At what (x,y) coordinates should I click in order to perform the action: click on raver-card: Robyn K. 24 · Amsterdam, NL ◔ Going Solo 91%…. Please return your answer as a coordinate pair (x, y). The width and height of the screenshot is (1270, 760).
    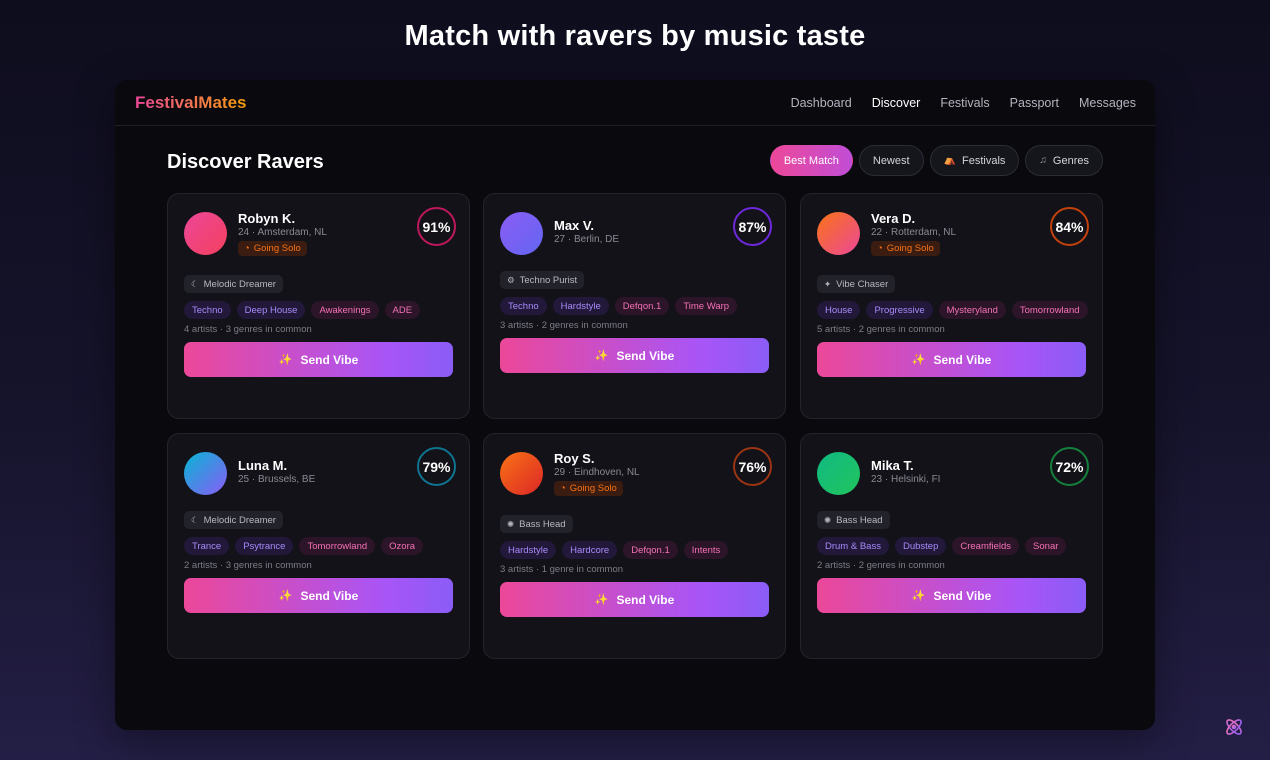
    Looking at the image, I should click on (318, 306).